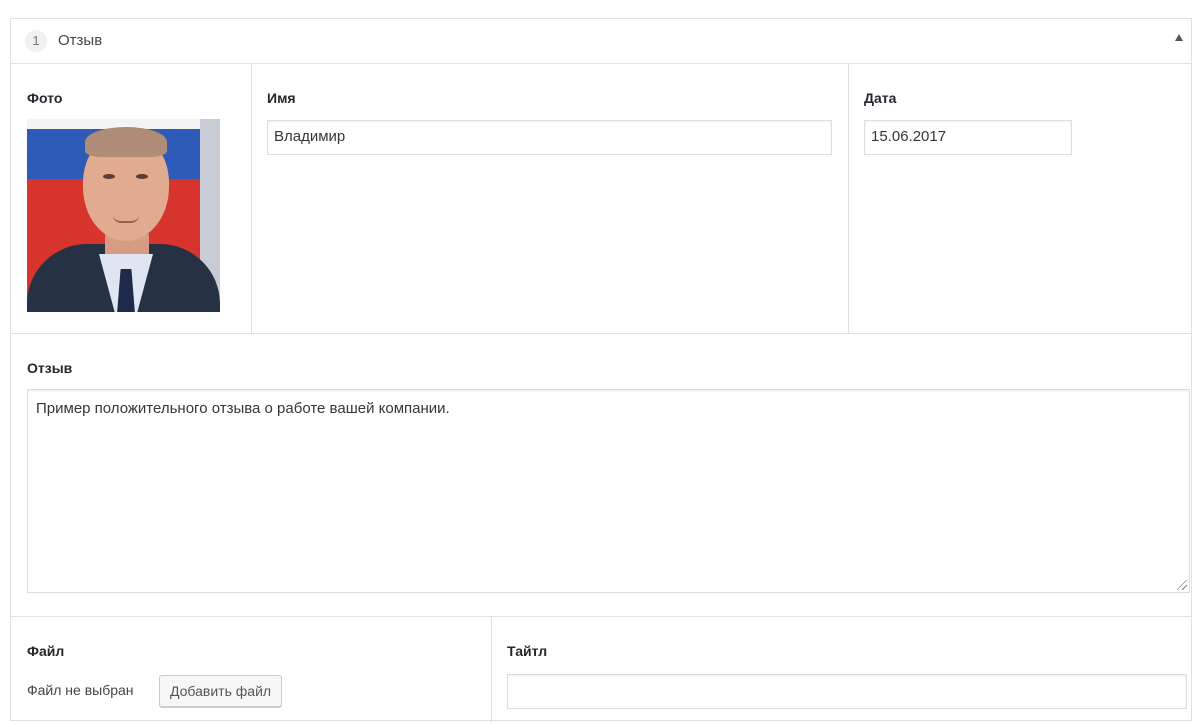 The height and width of the screenshot is (722, 1193). I want to click on review-label: Отзыв, so click(50, 368).